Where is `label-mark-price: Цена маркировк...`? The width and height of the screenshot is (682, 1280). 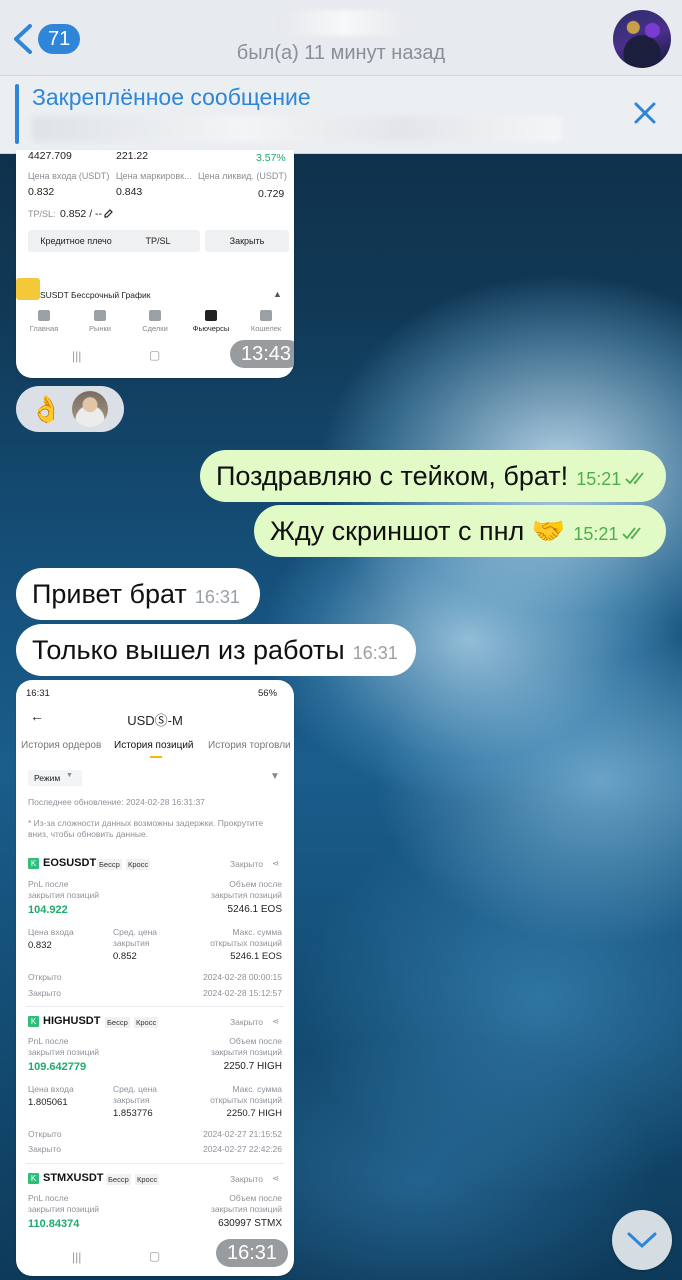
label-mark-price: Цена маркировк... is located at coordinates (154, 176).